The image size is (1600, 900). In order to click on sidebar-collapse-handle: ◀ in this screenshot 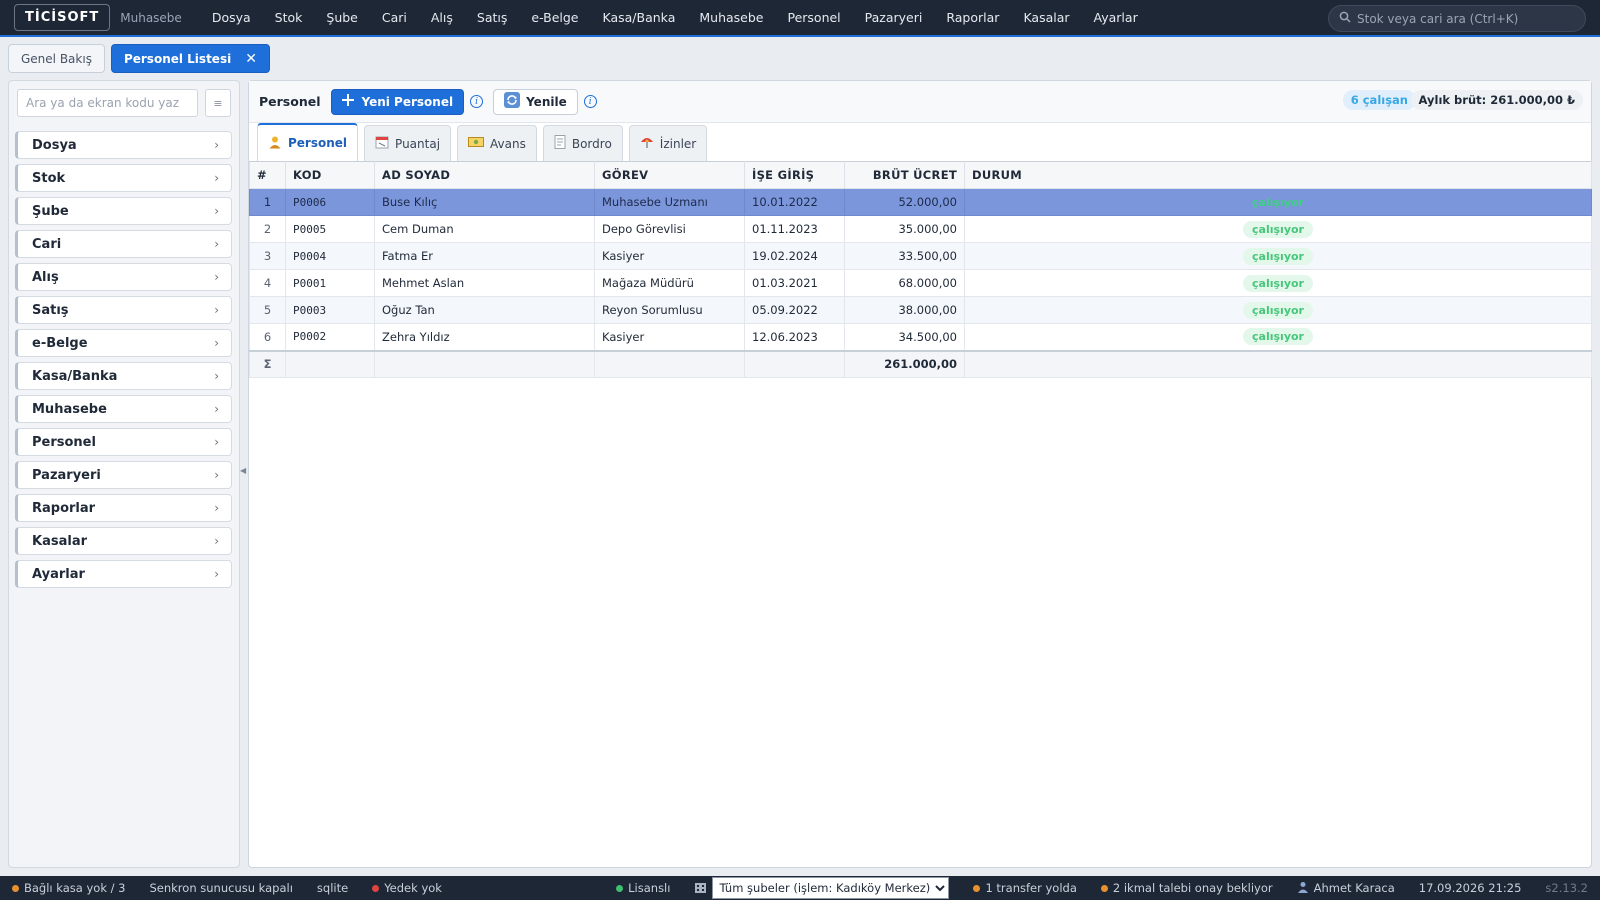, I will do `click(243, 470)`.